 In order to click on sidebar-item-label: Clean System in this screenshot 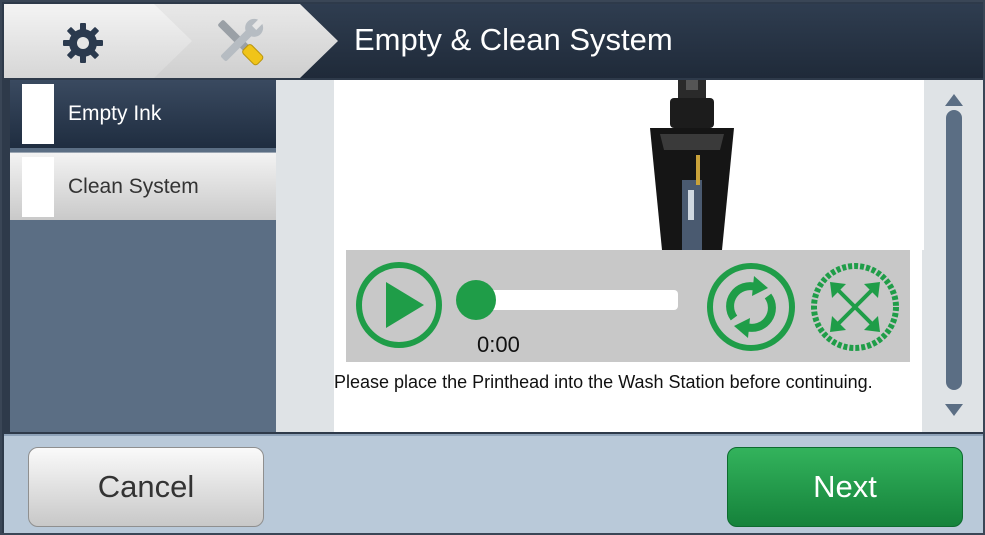, I will do `click(133, 186)`.